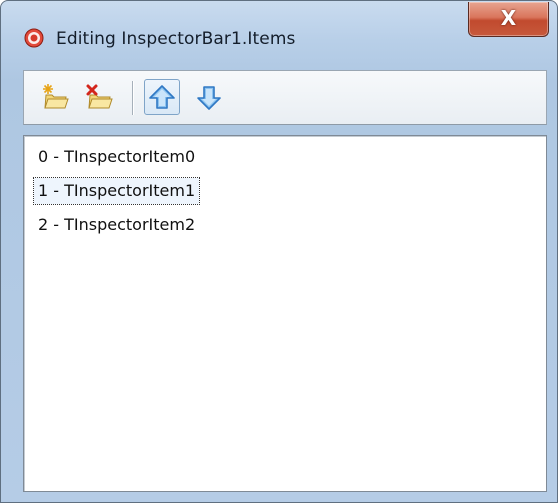 The width and height of the screenshot is (558, 503). What do you see at coordinates (116, 157) in the screenshot?
I see `list-item: 0 - TInspectorItem0` at bounding box center [116, 157].